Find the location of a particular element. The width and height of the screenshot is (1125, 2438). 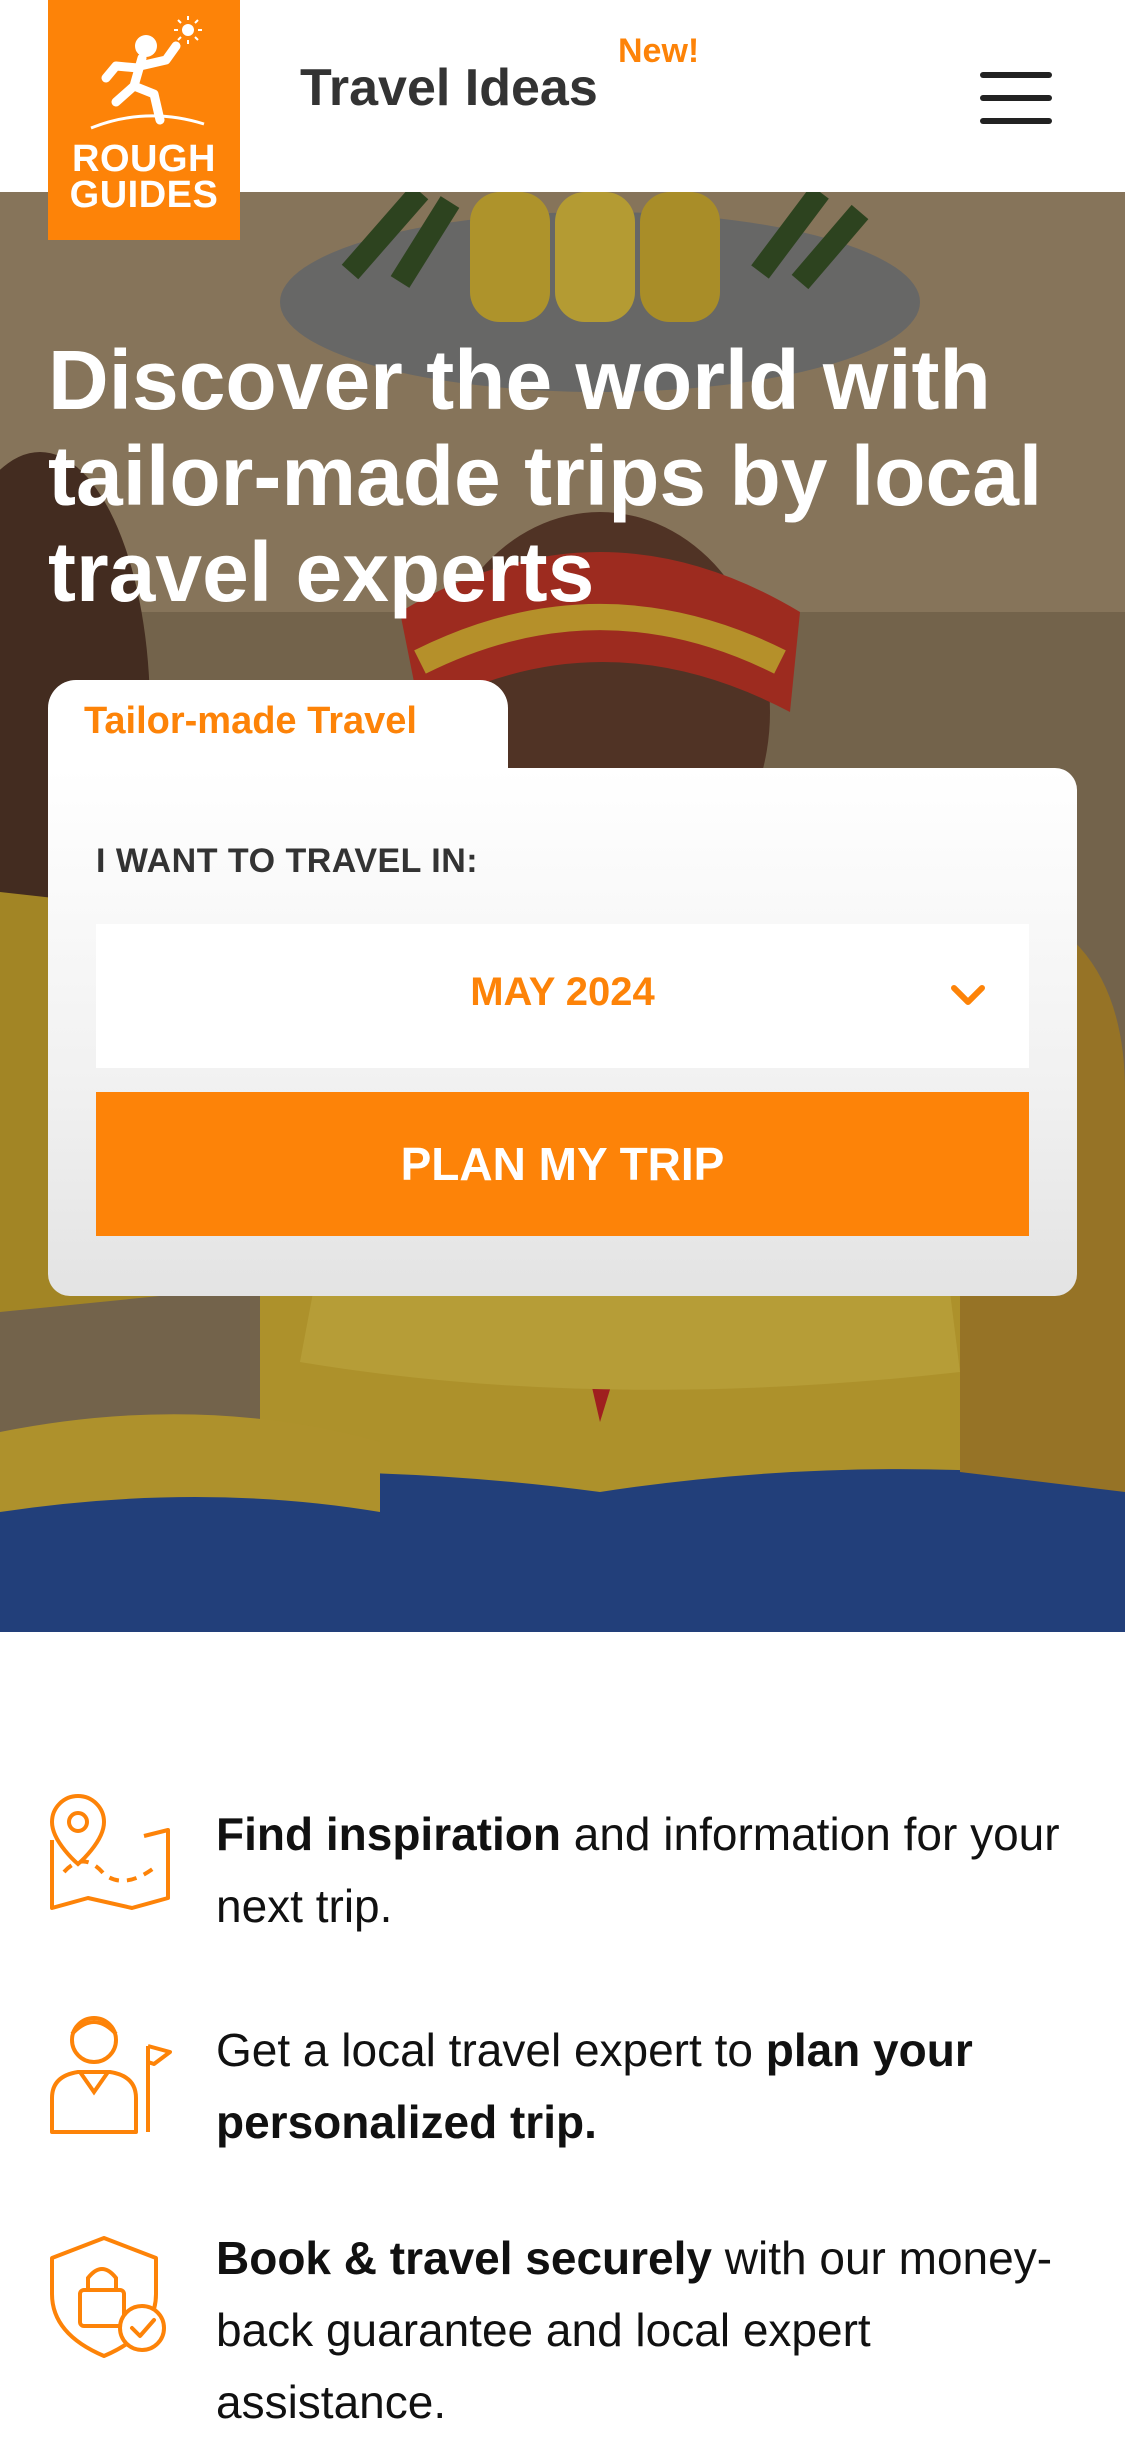

rough-guides-logo: ROUGH GUIDES is located at coordinates (144, 120).